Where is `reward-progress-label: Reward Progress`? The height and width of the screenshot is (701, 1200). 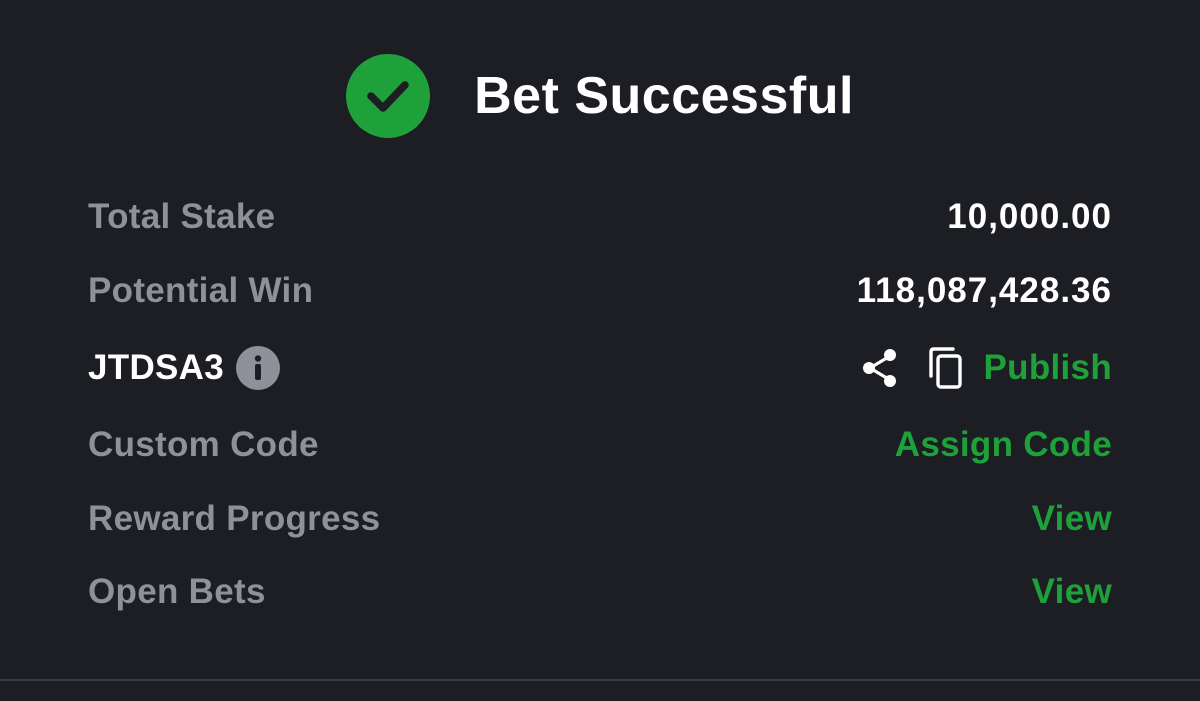 reward-progress-label: Reward Progress is located at coordinates (234, 518).